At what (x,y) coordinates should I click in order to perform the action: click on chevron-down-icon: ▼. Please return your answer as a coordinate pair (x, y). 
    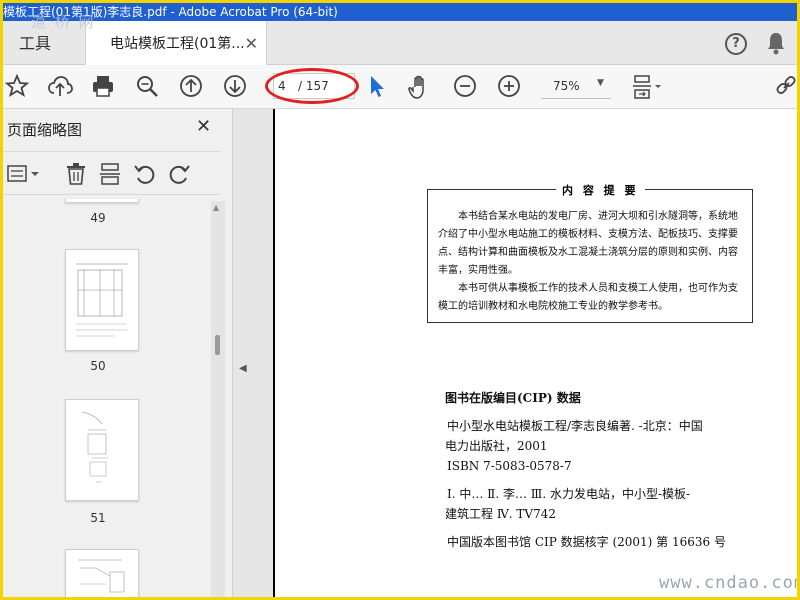
    Looking at the image, I should click on (600, 83).